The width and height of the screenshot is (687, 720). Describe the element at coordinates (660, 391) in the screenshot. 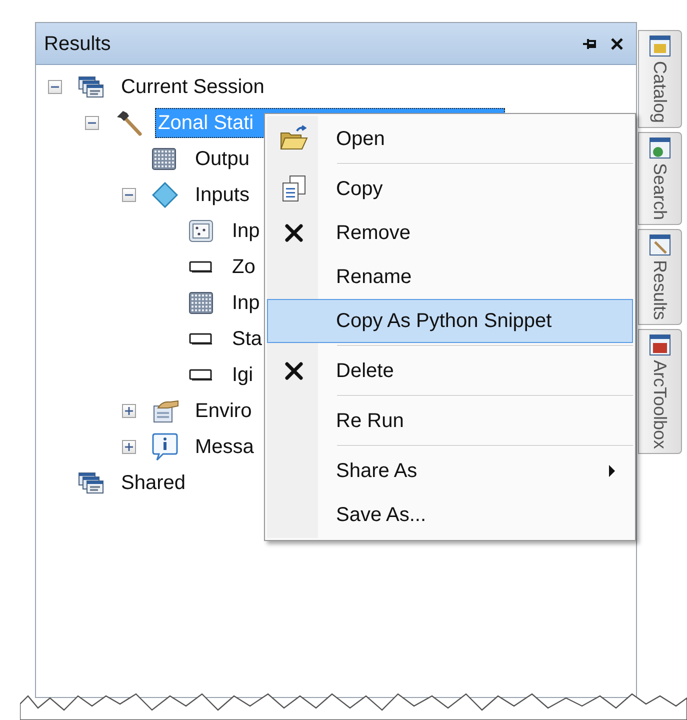

I see `side-tab: ArcToolbox` at that location.